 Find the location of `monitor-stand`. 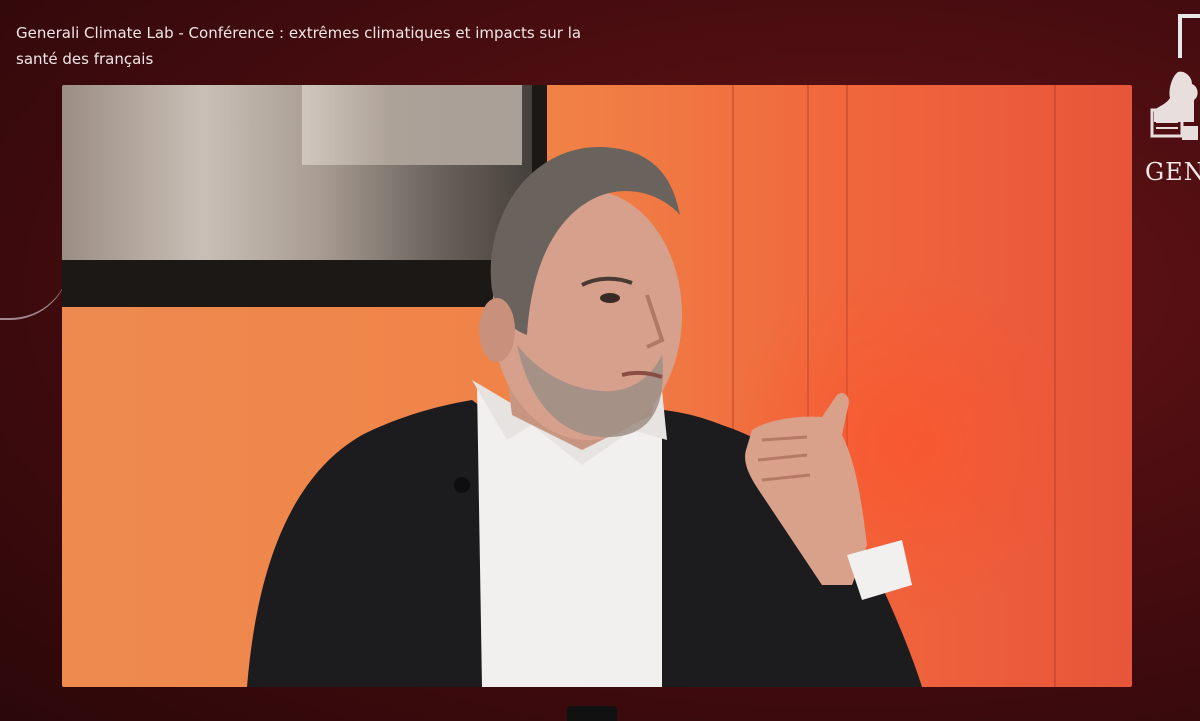

monitor-stand is located at coordinates (592, 713).